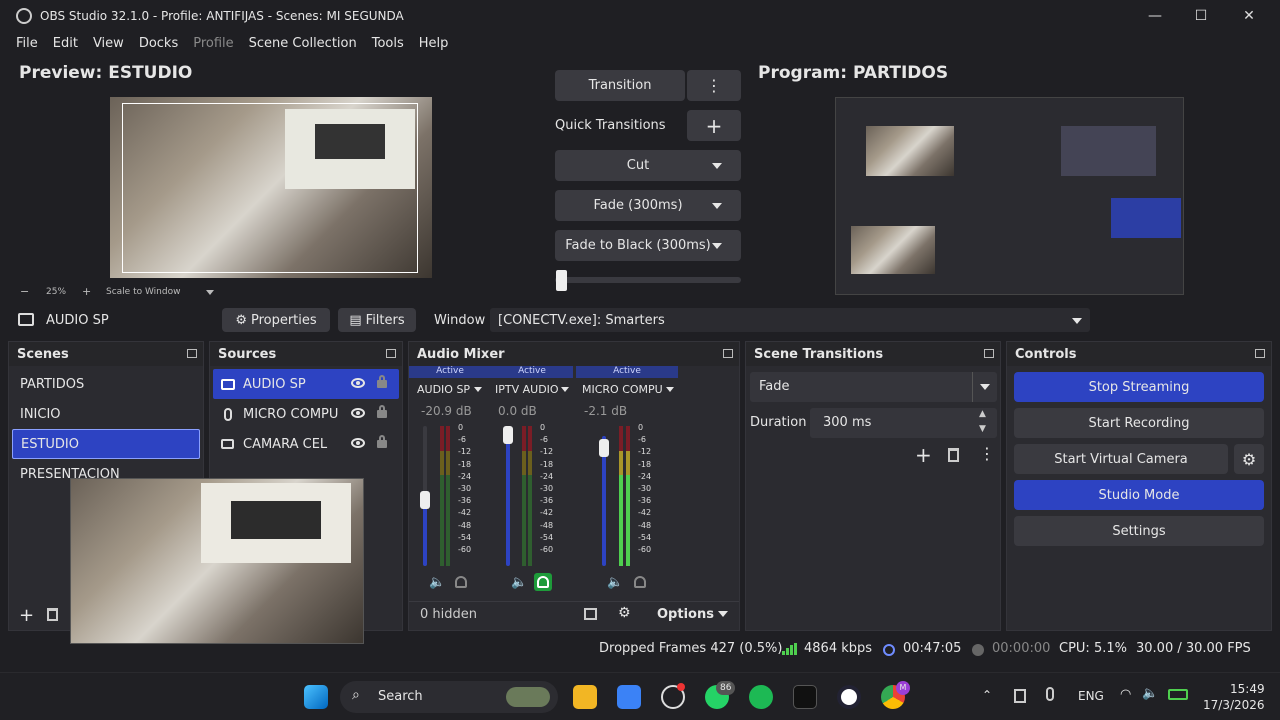 The image size is (1280, 720). I want to click on projector-window, so click(217, 561).